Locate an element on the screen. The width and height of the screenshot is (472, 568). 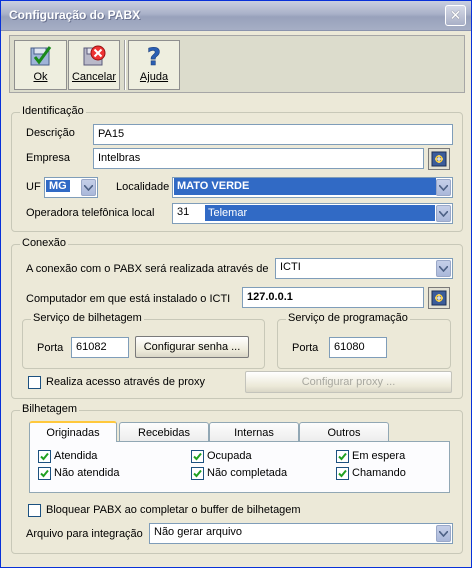
cancel-button: Cancelar is located at coordinates (94, 65).